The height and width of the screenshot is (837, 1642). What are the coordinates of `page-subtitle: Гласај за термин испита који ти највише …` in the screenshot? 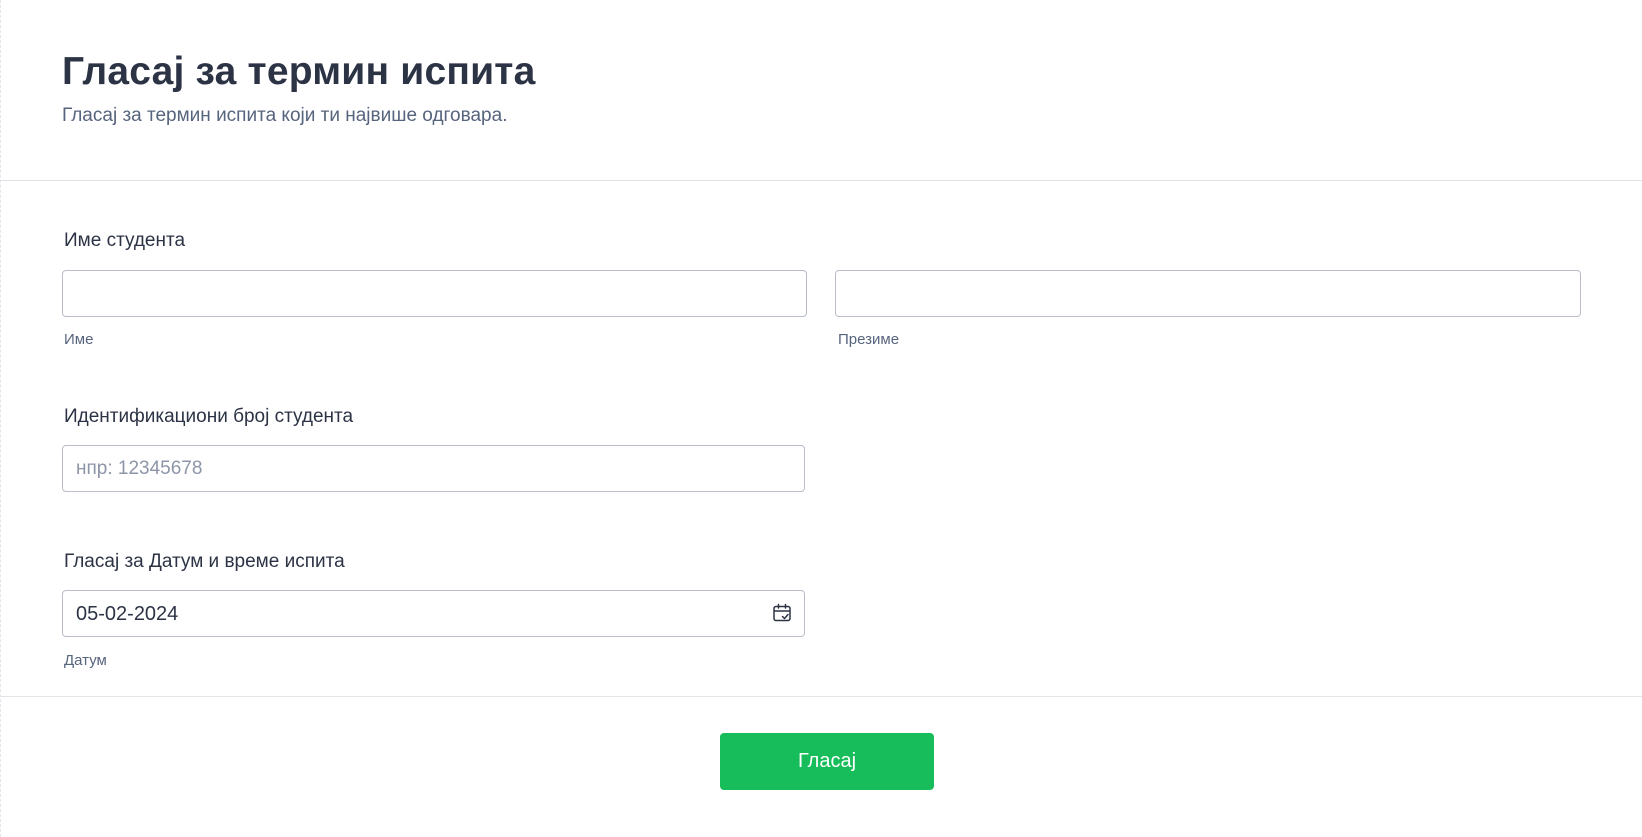 It's located at (285, 115).